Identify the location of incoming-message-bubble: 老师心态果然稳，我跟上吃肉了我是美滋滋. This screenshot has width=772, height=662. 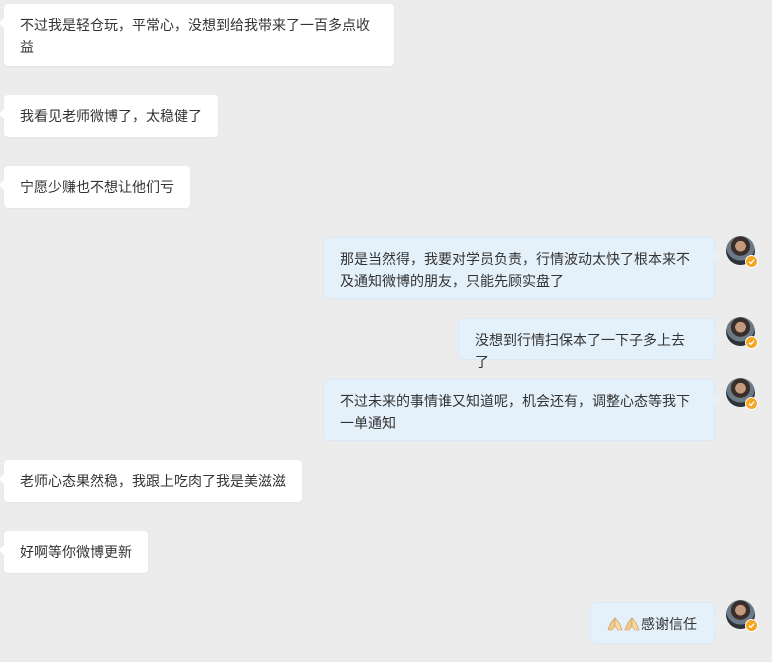
(151, 481).